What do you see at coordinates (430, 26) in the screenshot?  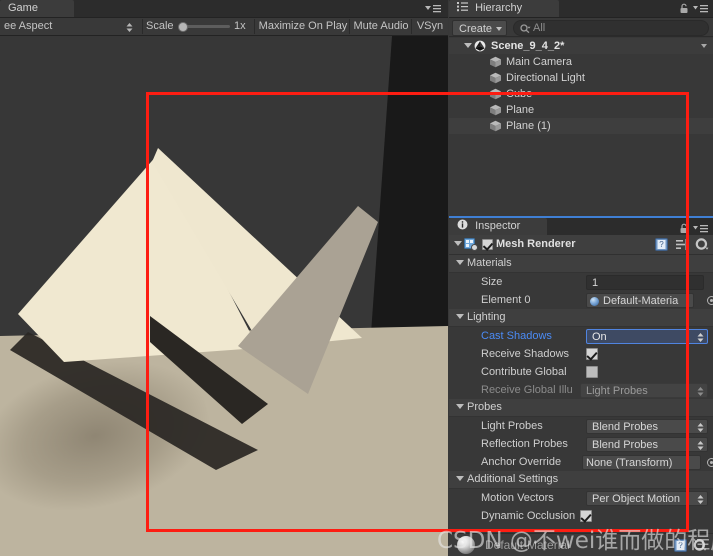 I see `vsync-button: VSyn` at bounding box center [430, 26].